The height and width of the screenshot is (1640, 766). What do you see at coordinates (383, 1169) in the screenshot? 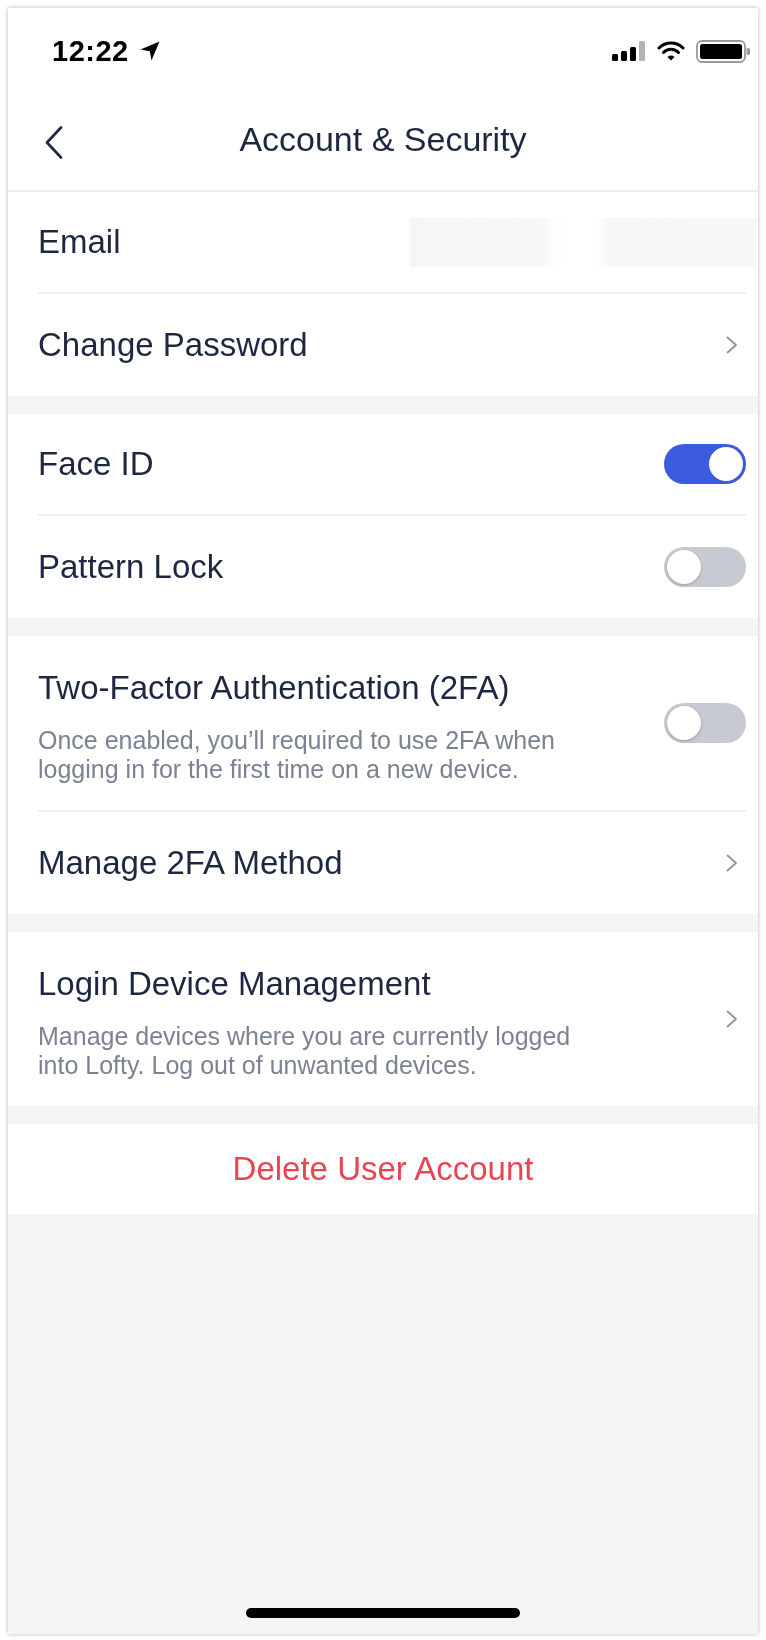
I see `delete-account-button: Delete User Account` at bounding box center [383, 1169].